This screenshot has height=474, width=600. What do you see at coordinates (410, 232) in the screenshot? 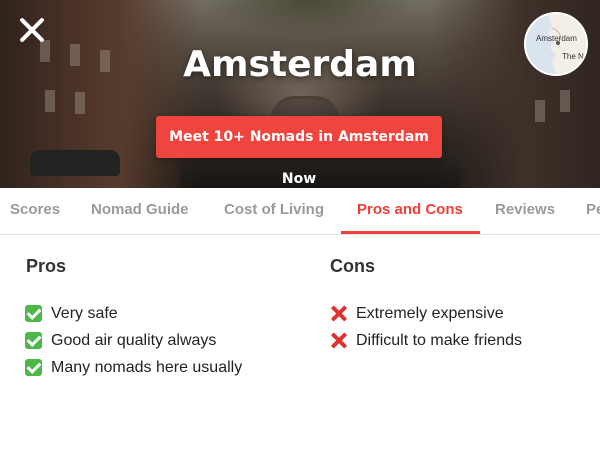
I see `active-tab-indicator` at bounding box center [410, 232].